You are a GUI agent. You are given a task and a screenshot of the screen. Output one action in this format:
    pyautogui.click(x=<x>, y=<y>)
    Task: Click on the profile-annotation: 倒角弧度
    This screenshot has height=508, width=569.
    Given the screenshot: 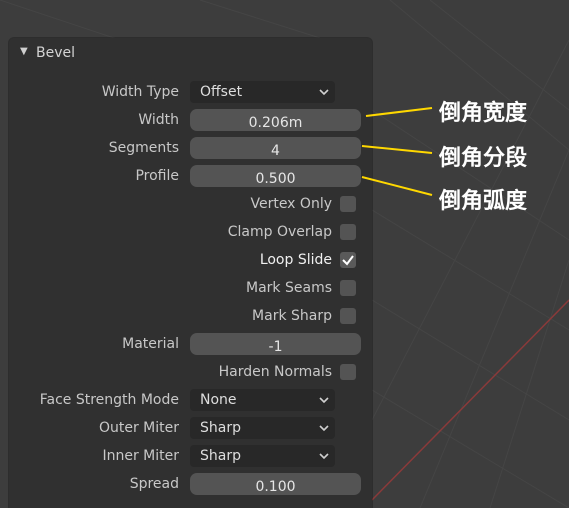 What is the action you would take?
    pyautogui.click(x=483, y=201)
    